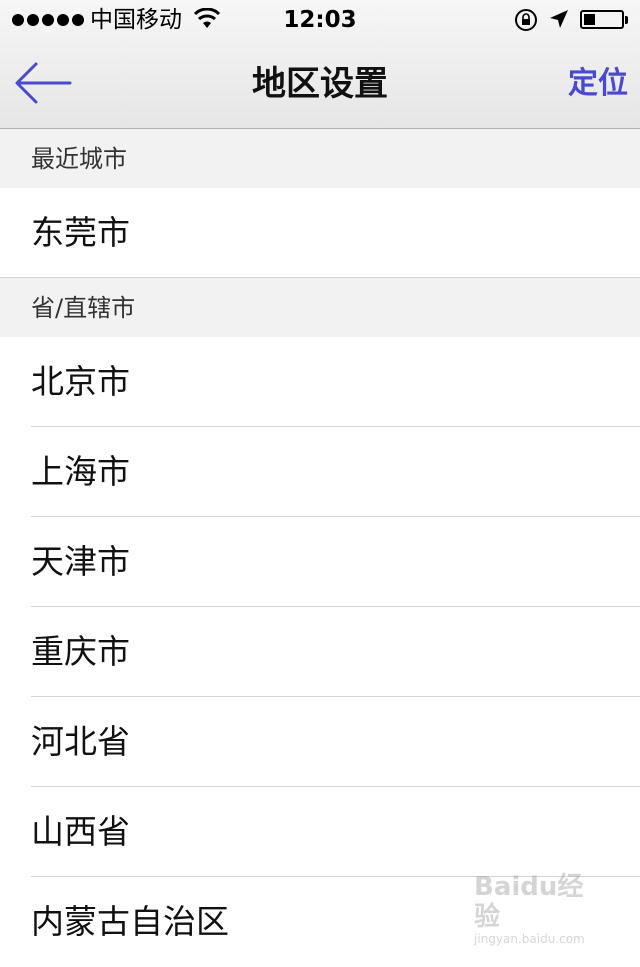  I want to click on battery-level, so click(589, 19).